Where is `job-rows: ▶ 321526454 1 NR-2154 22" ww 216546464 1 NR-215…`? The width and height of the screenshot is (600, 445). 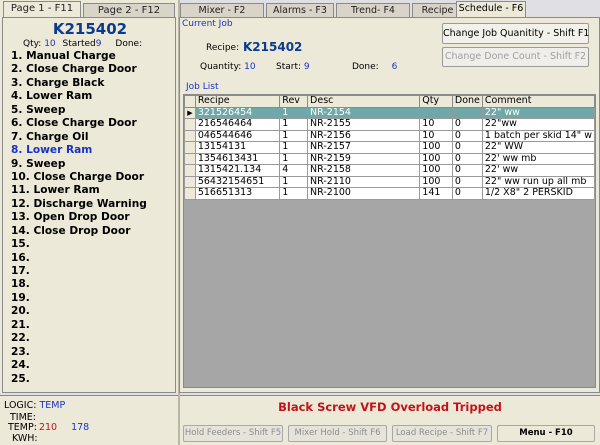 job-rows: ▶ 321526454 1 NR-2154 22" ww 216546464 1 NR-215… is located at coordinates (390, 153).